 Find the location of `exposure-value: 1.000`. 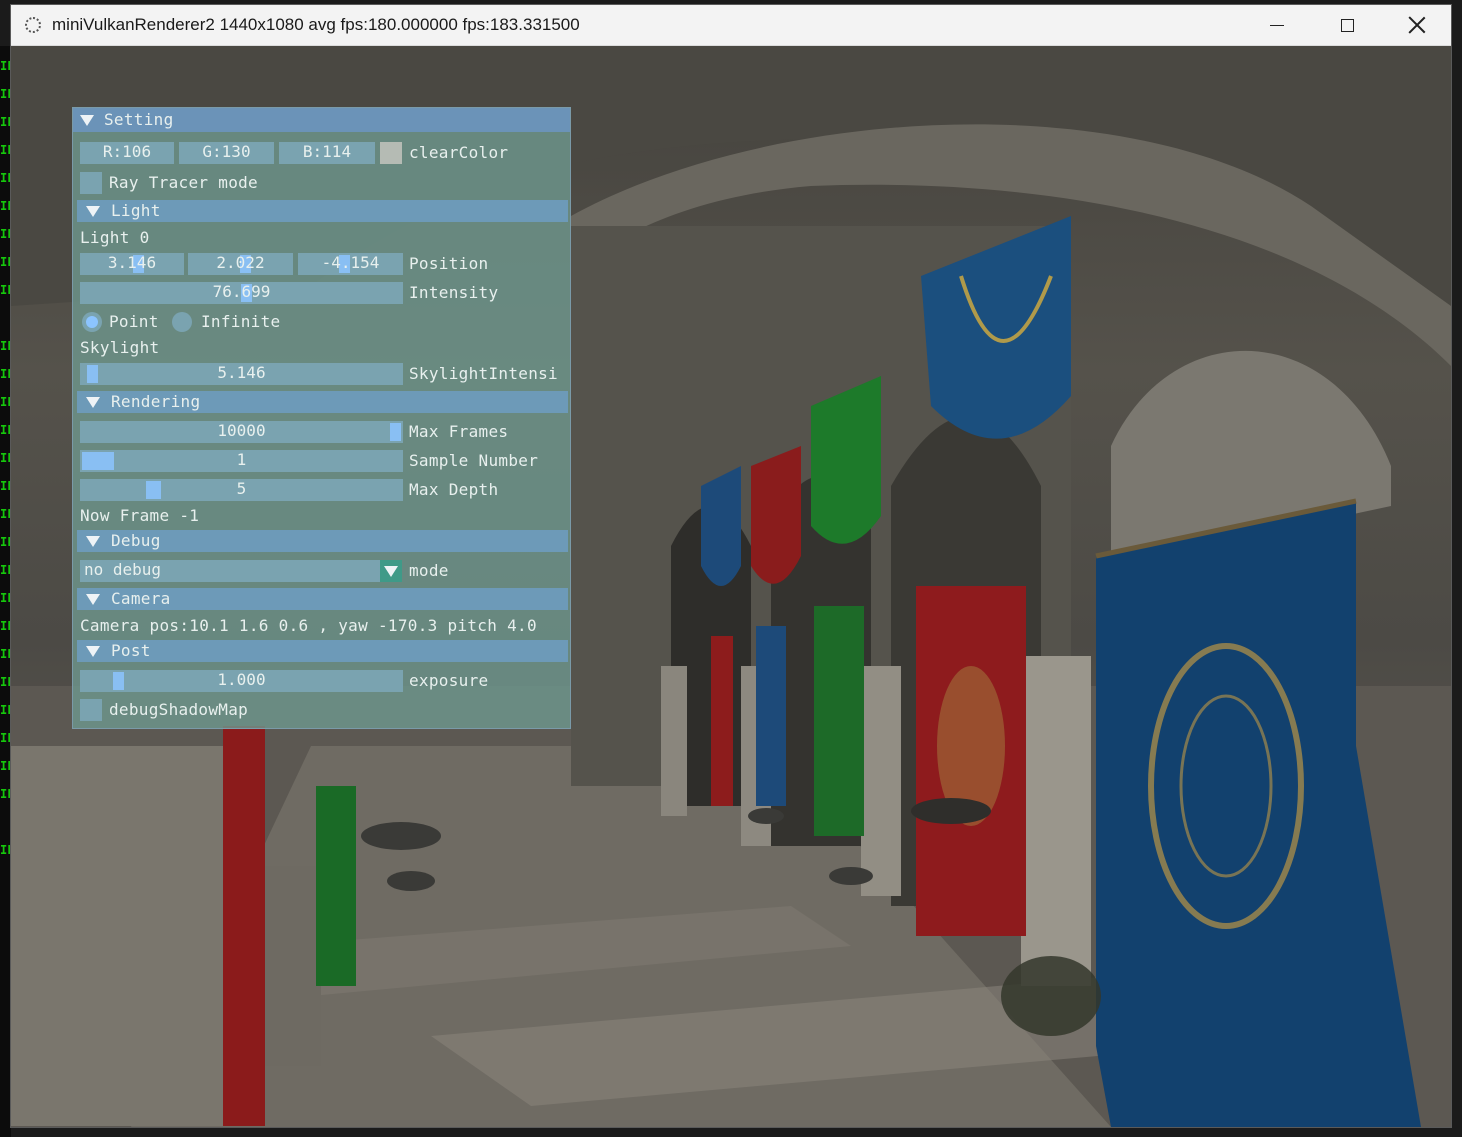

exposure-value: 1.000 is located at coordinates (241, 679).